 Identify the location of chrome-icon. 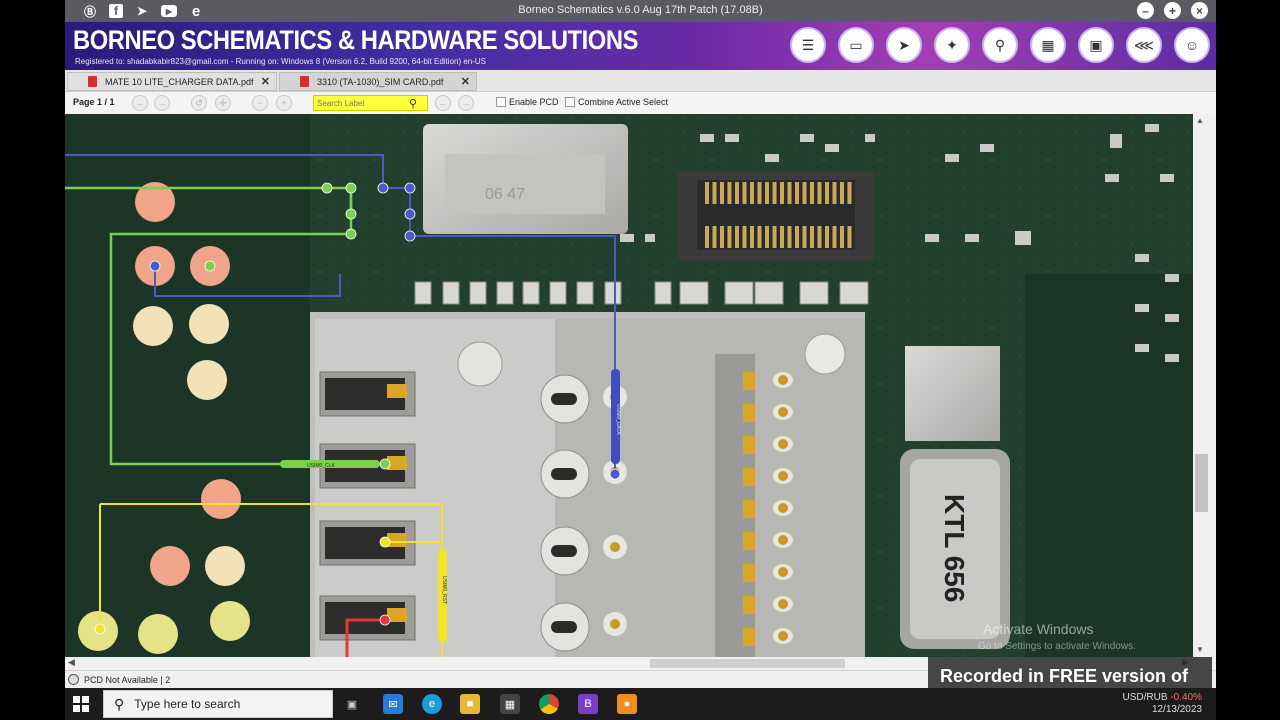
(549, 704).